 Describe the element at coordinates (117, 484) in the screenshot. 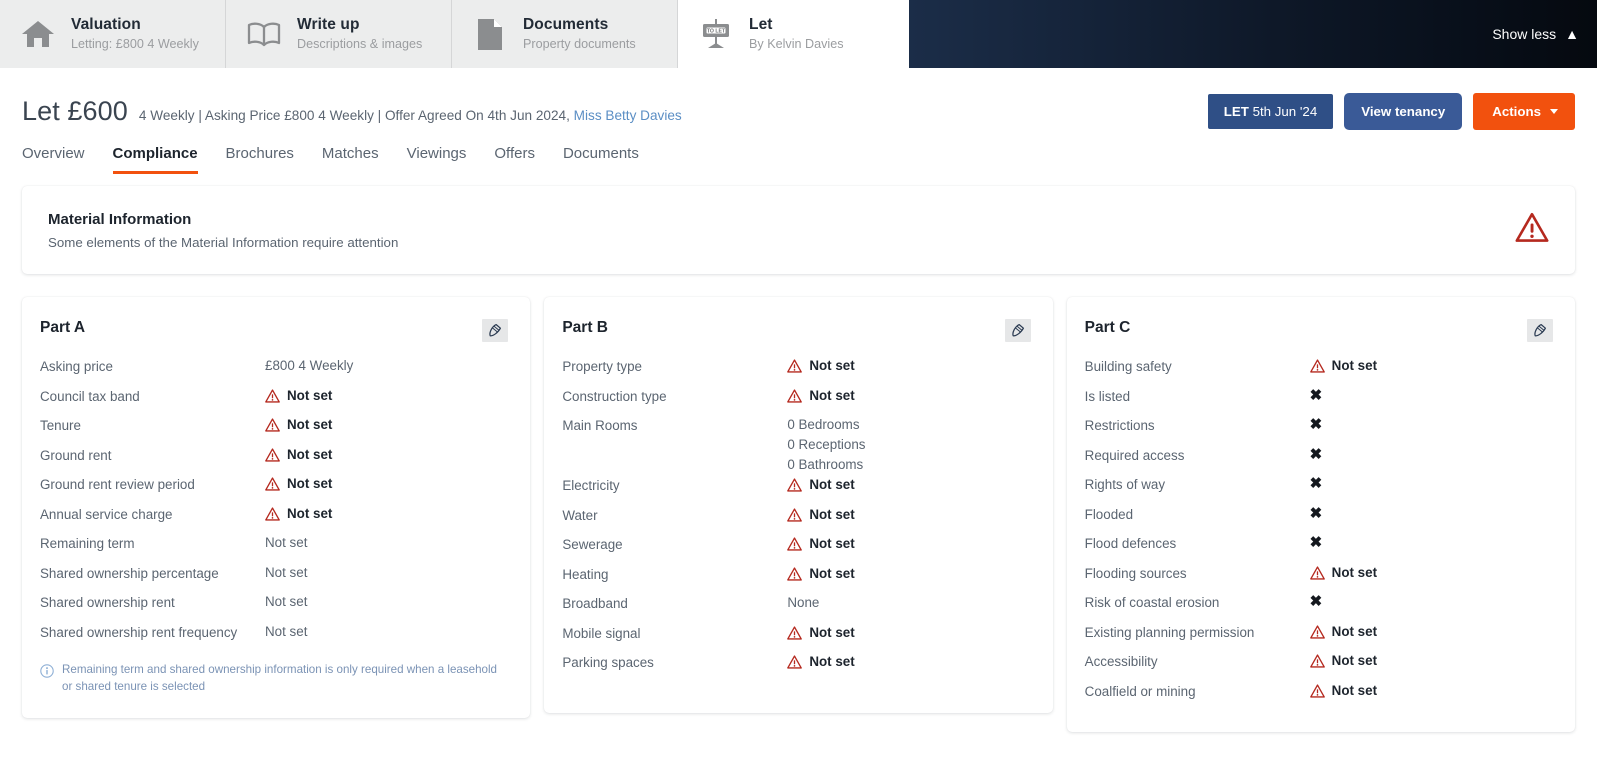

I see `detail-row-label: Ground rent review period` at that location.